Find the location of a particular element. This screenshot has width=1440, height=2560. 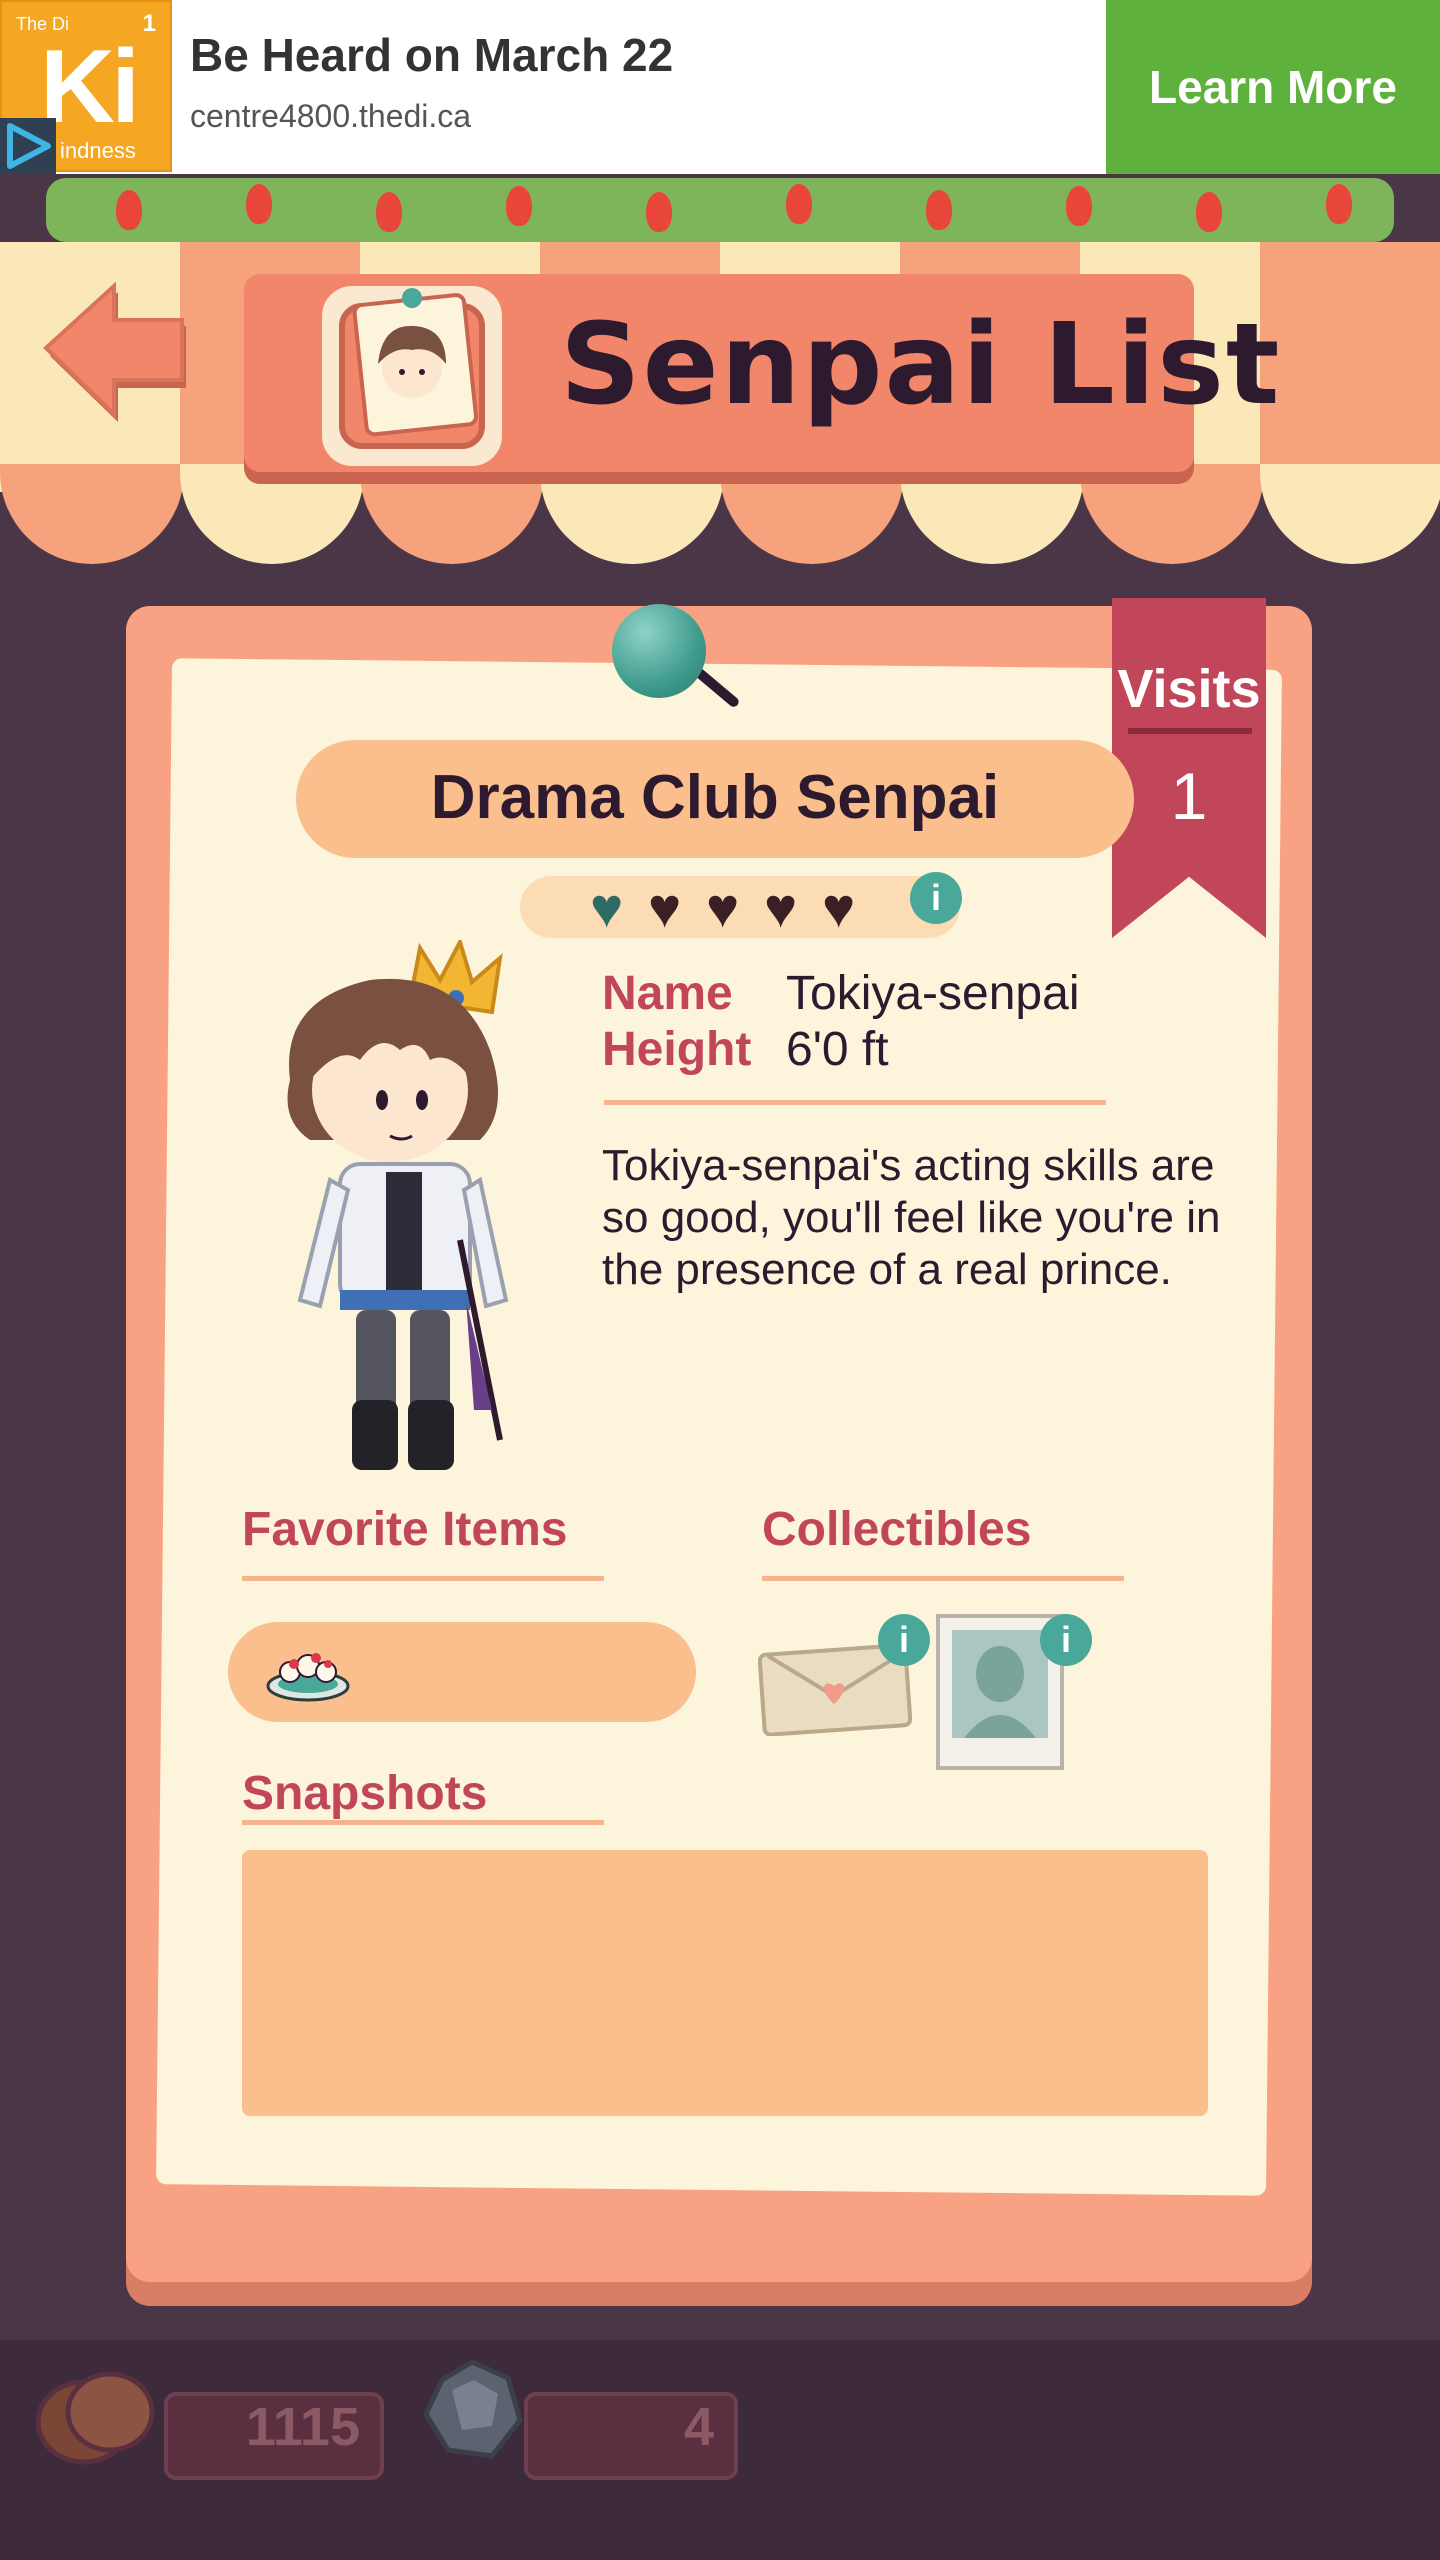

visits-divider is located at coordinates (1190, 731).